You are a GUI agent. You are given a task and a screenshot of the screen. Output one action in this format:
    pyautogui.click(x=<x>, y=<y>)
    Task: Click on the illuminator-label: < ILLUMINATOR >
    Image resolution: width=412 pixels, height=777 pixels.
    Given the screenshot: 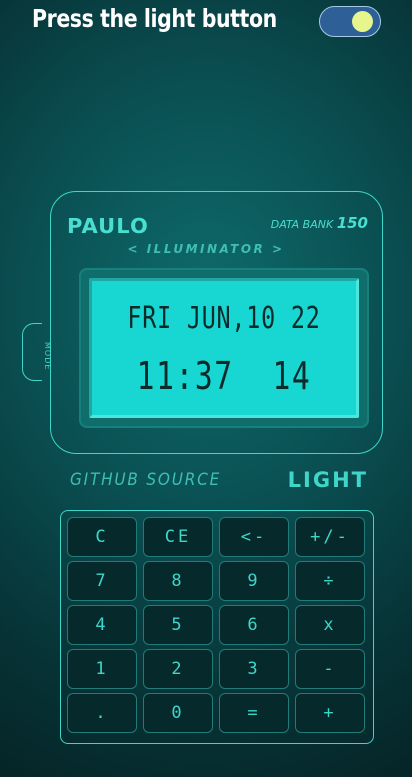 What is the action you would take?
    pyautogui.click(x=206, y=249)
    